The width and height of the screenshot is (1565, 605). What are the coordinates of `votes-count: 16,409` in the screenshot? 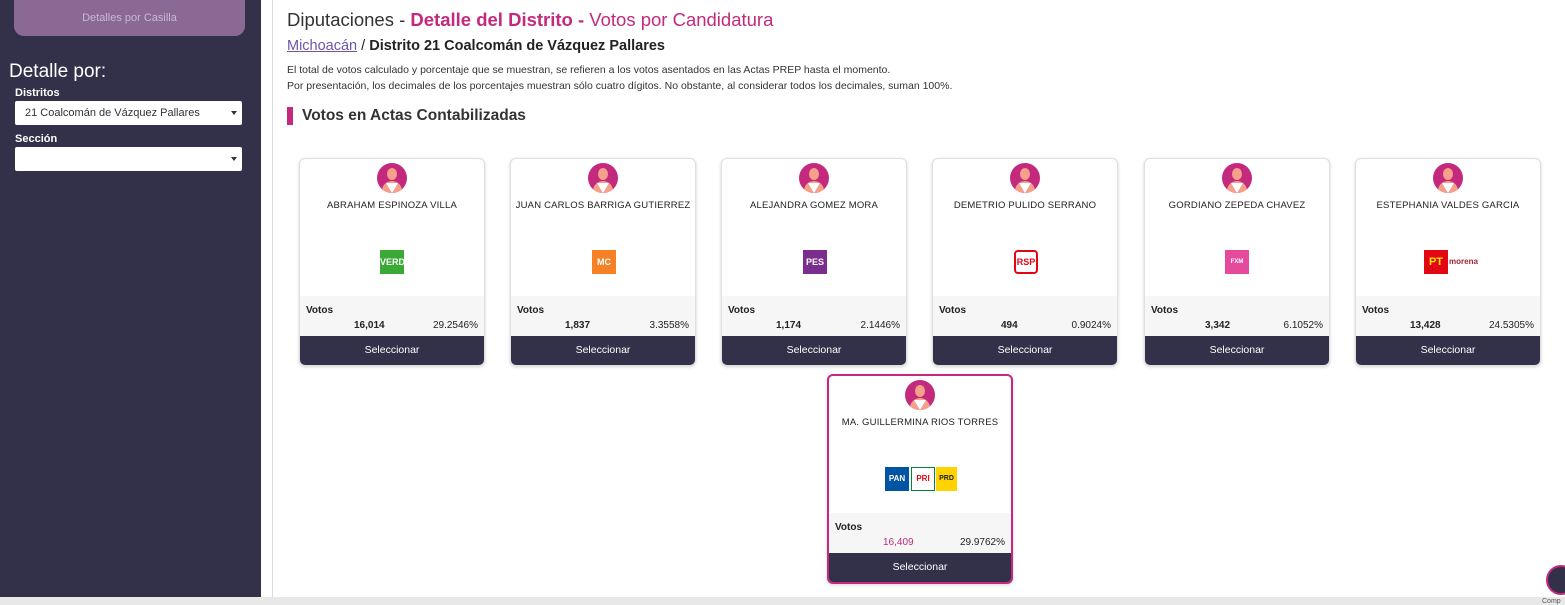 It's located at (898, 542).